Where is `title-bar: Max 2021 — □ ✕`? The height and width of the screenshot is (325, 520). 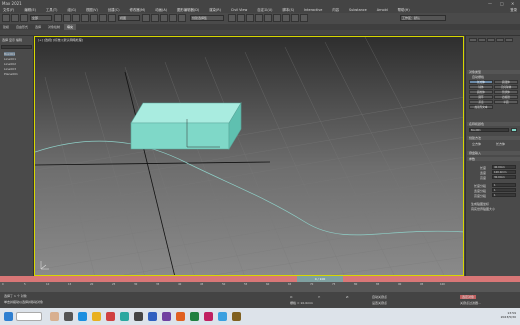 title-bar: Max 2021 — □ ✕ is located at coordinates (260, 3).